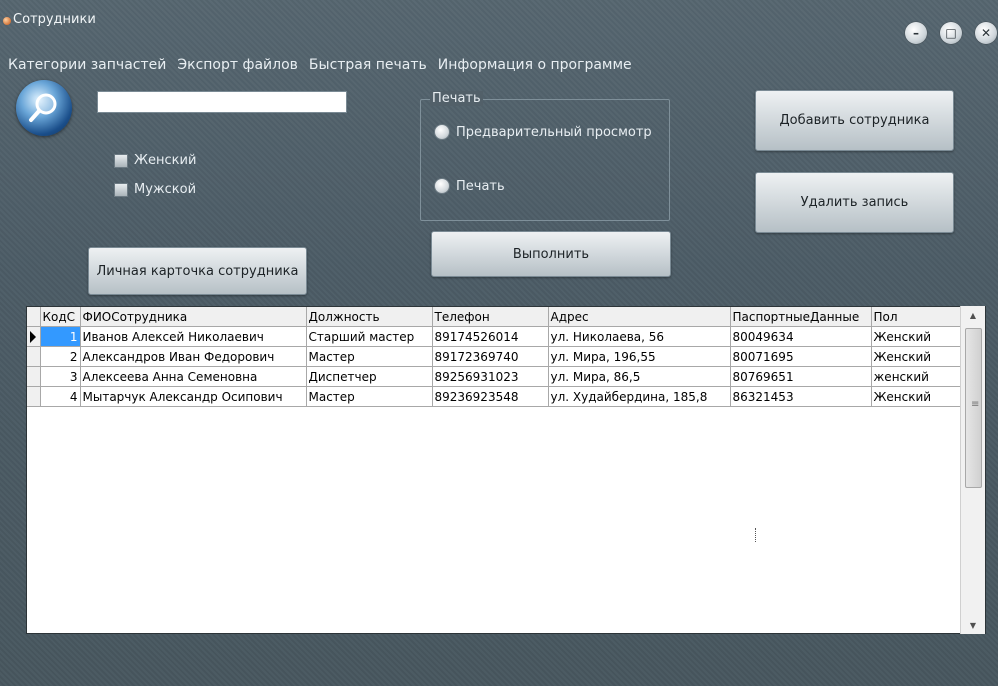 Image resolution: width=998 pixels, height=686 pixels. I want to click on checkbox-female-box, so click(121, 160).